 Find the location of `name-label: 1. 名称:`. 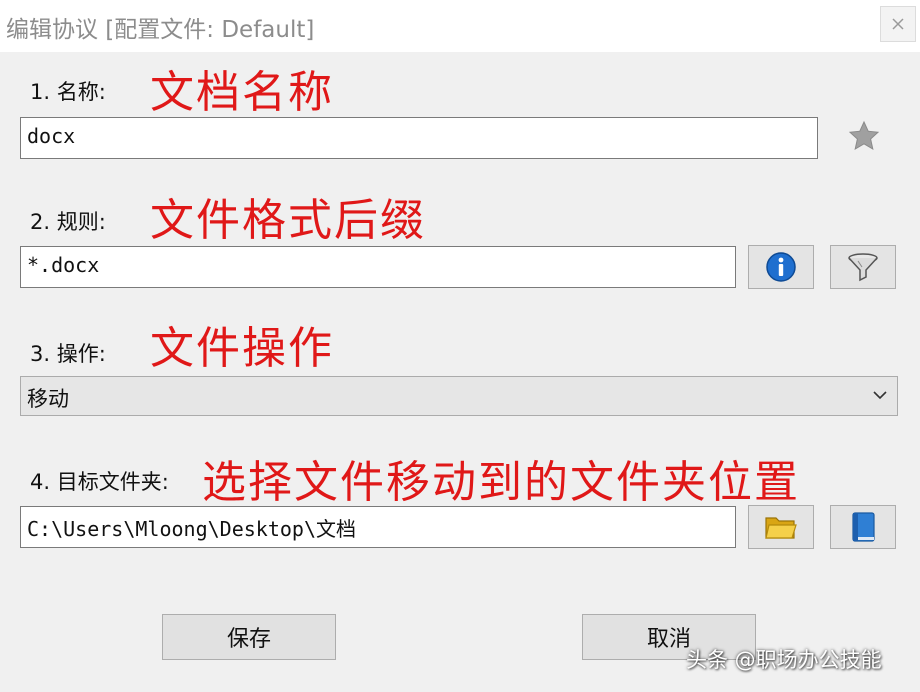

name-label: 1. 名称: is located at coordinates (68, 92).